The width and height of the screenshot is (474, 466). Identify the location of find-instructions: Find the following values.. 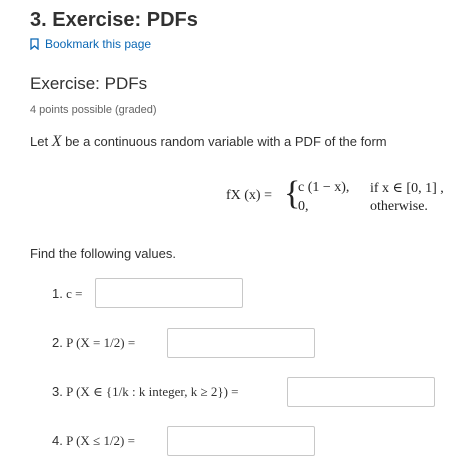
(103, 253).